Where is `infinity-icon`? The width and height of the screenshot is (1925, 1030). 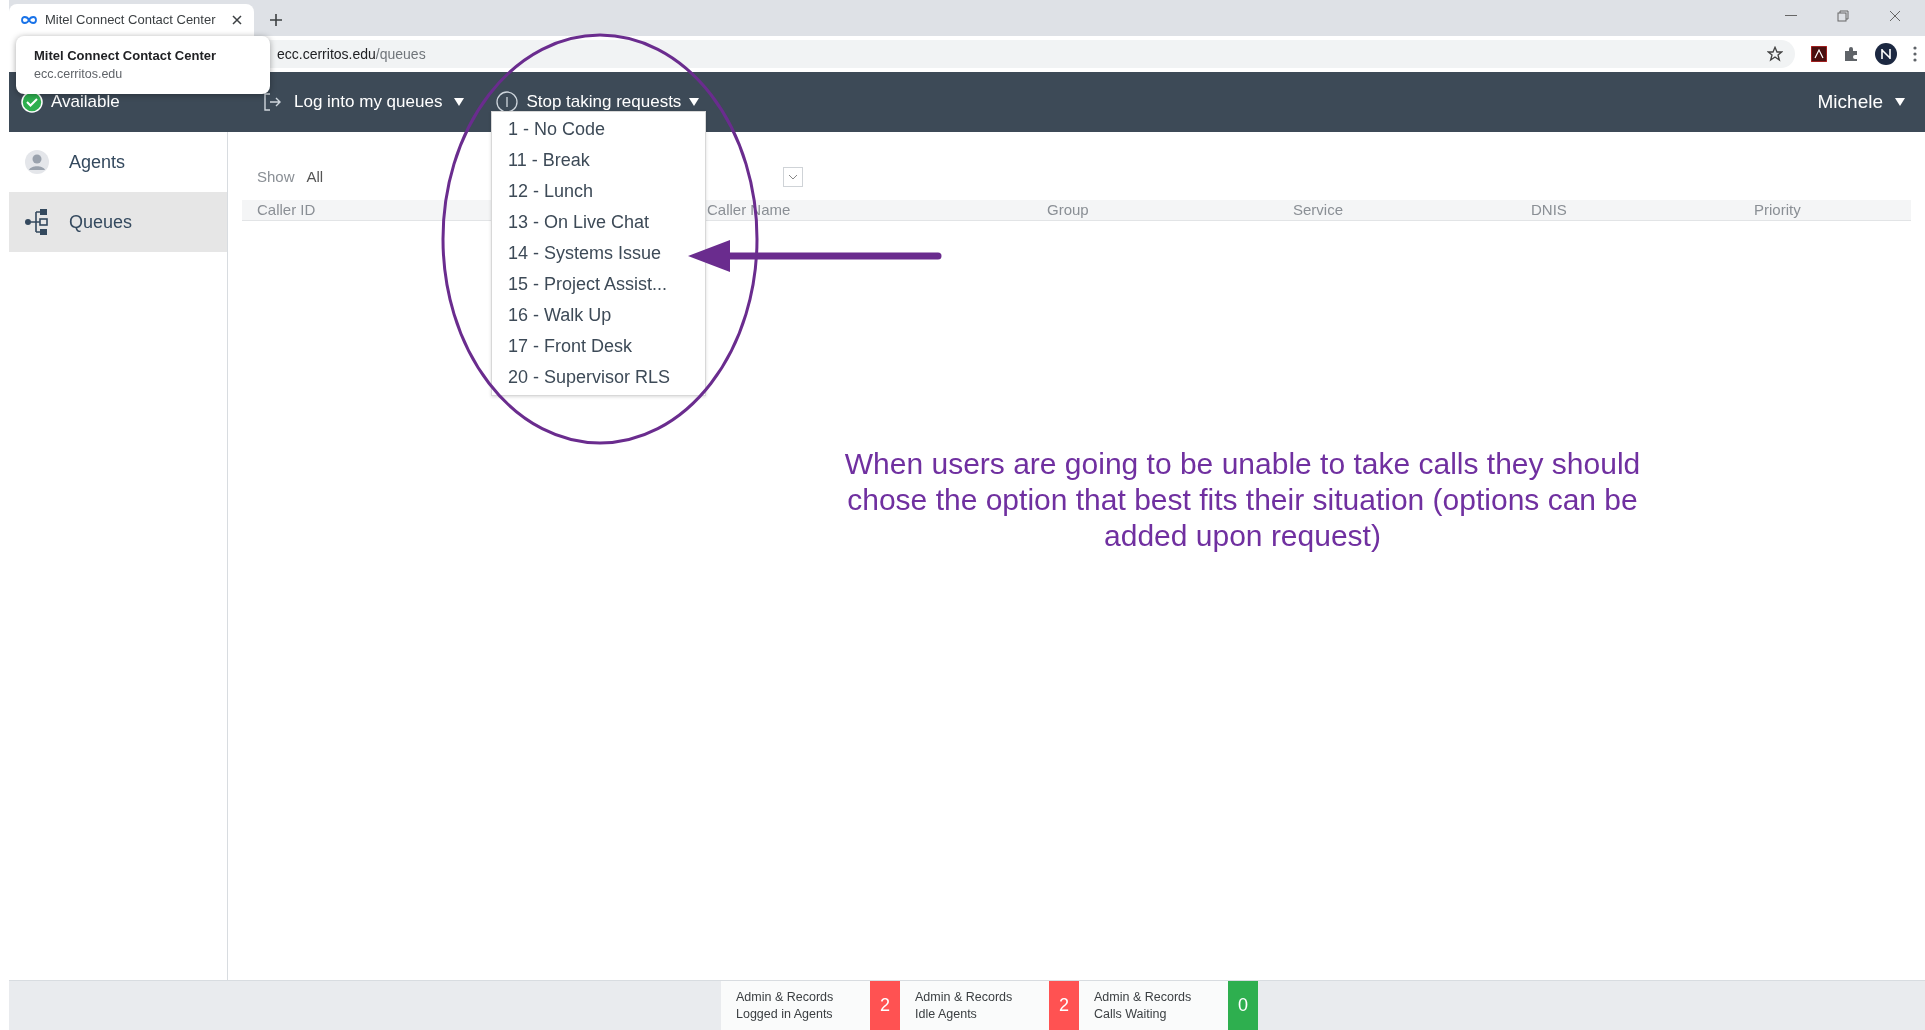 infinity-icon is located at coordinates (29, 20).